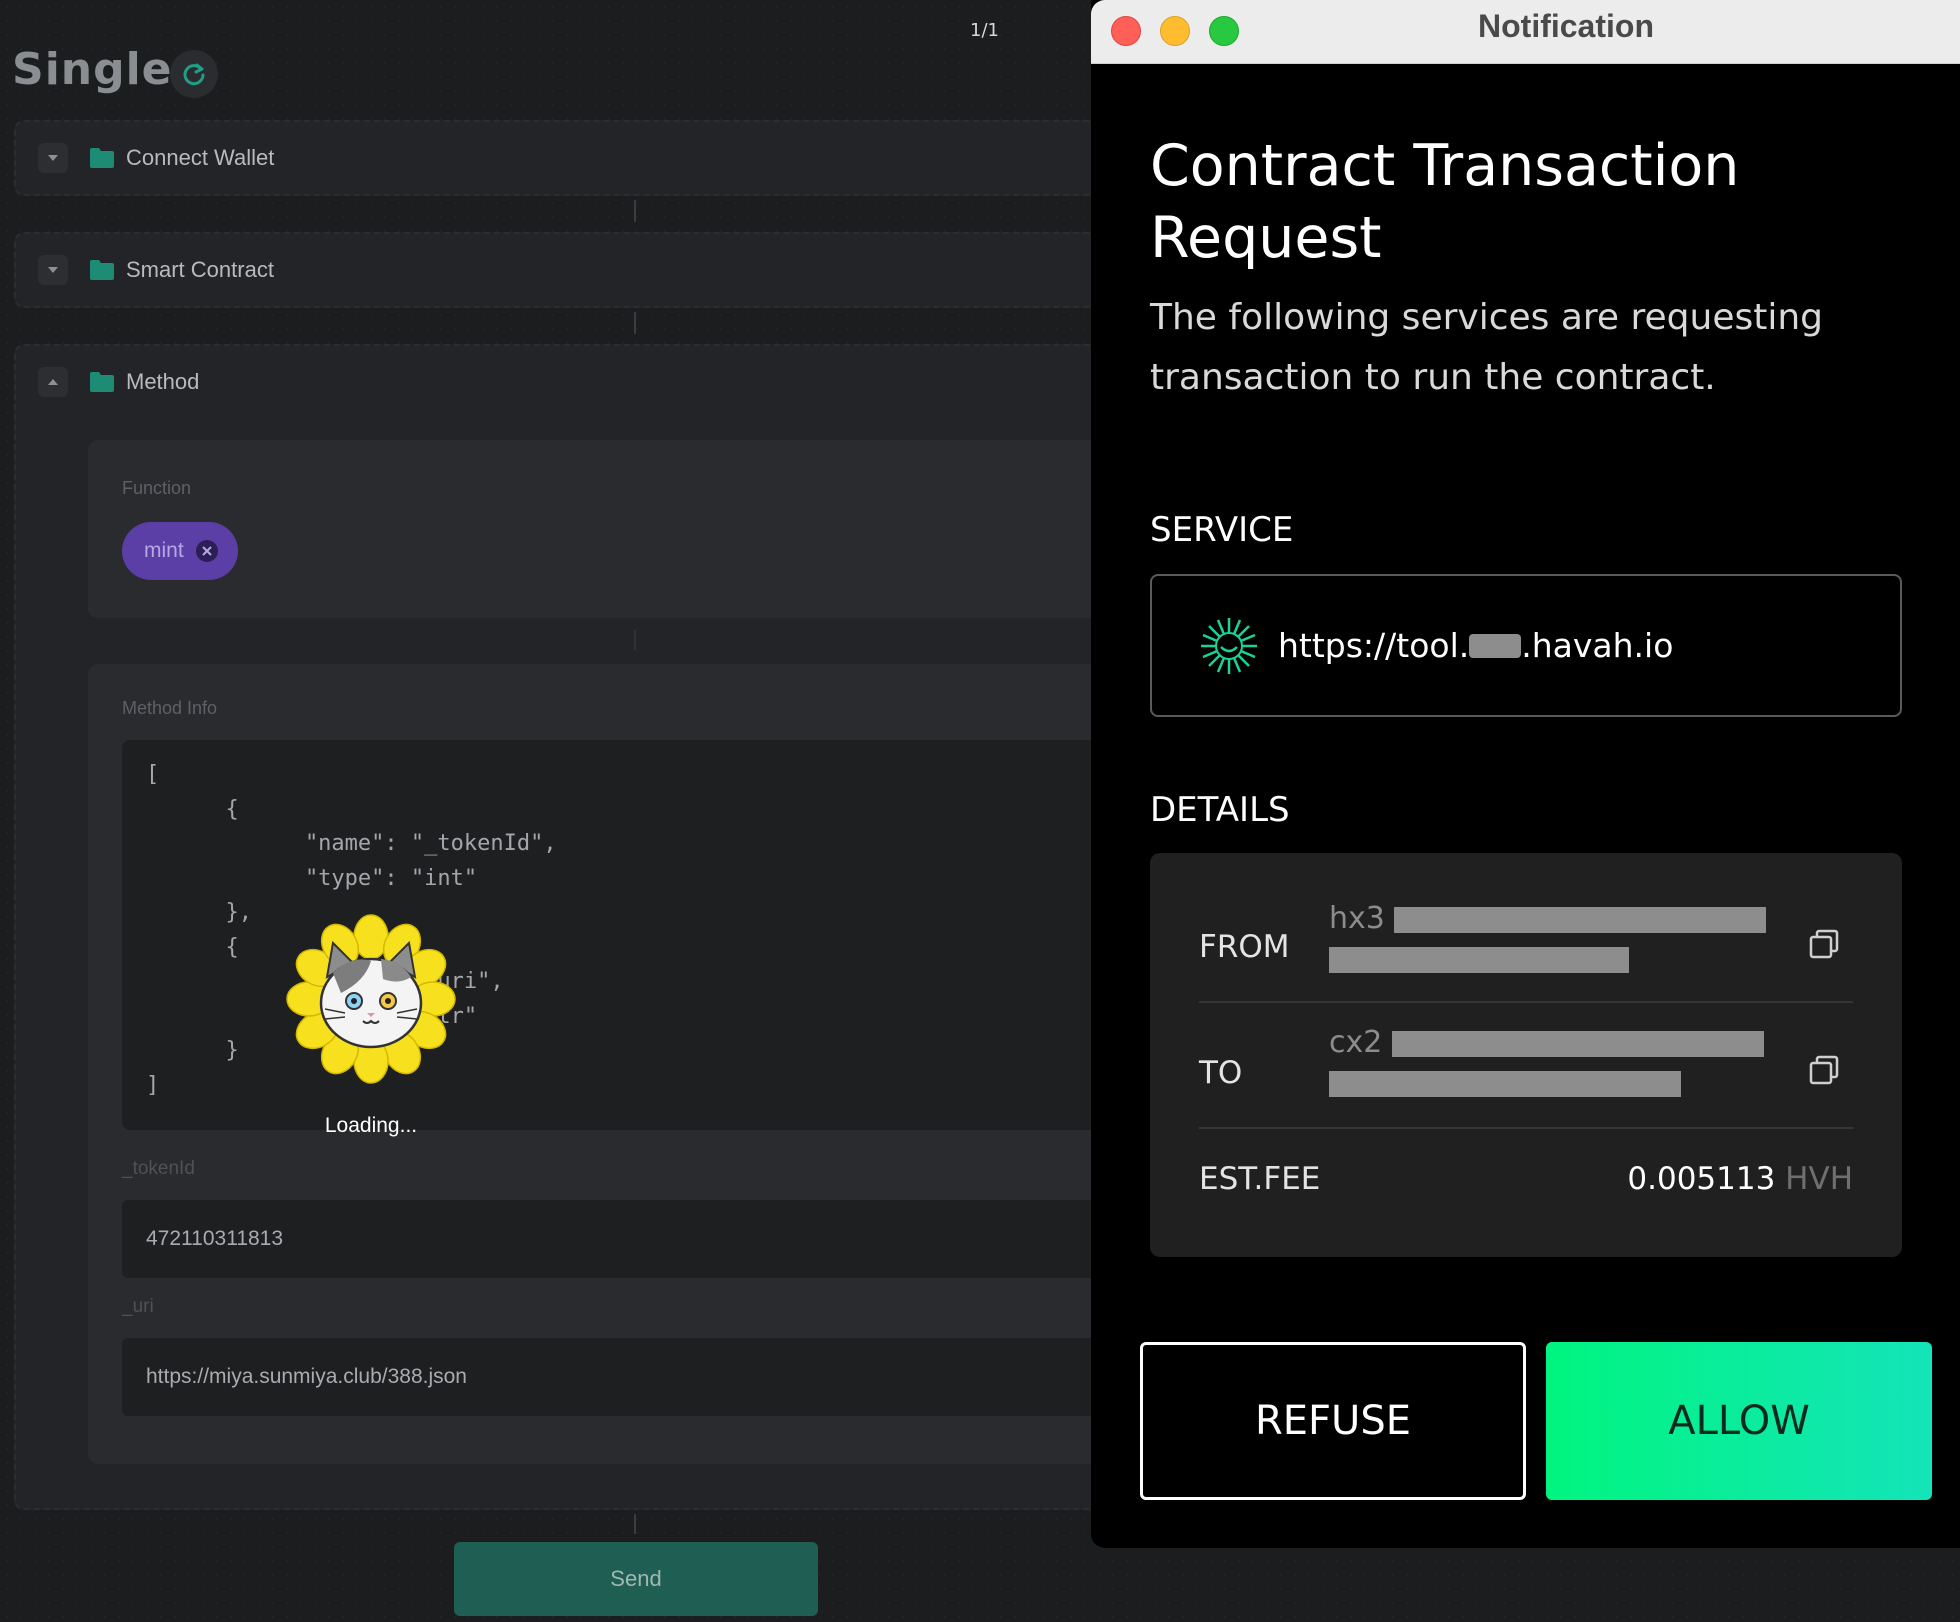 The width and height of the screenshot is (1960, 1622). What do you see at coordinates (92, 69) in the screenshot?
I see `app-title: Single` at bounding box center [92, 69].